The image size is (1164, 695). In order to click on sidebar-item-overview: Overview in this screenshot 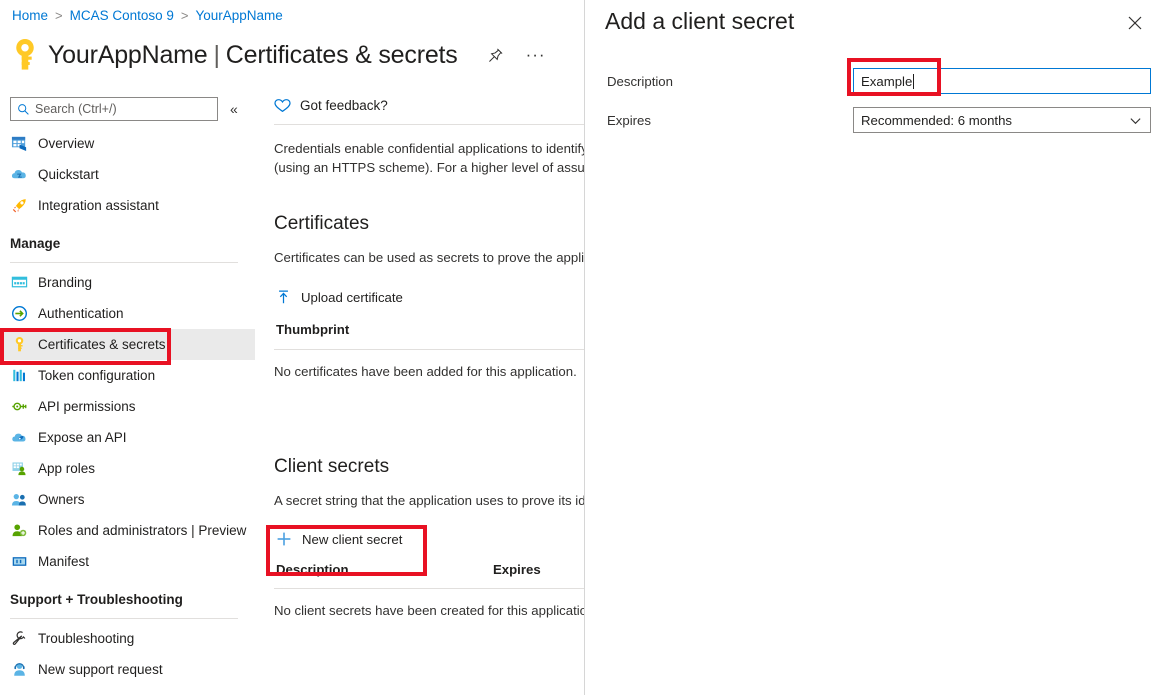, I will do `click(129, 143)`.